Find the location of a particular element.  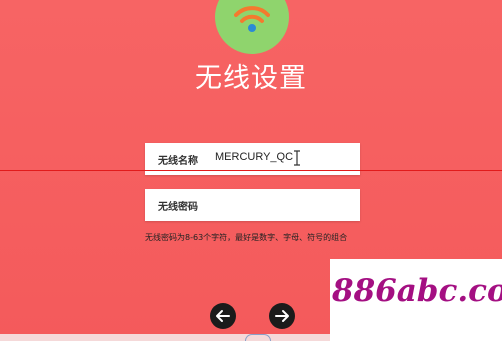

prev-button is located at coordinates (223, 316).